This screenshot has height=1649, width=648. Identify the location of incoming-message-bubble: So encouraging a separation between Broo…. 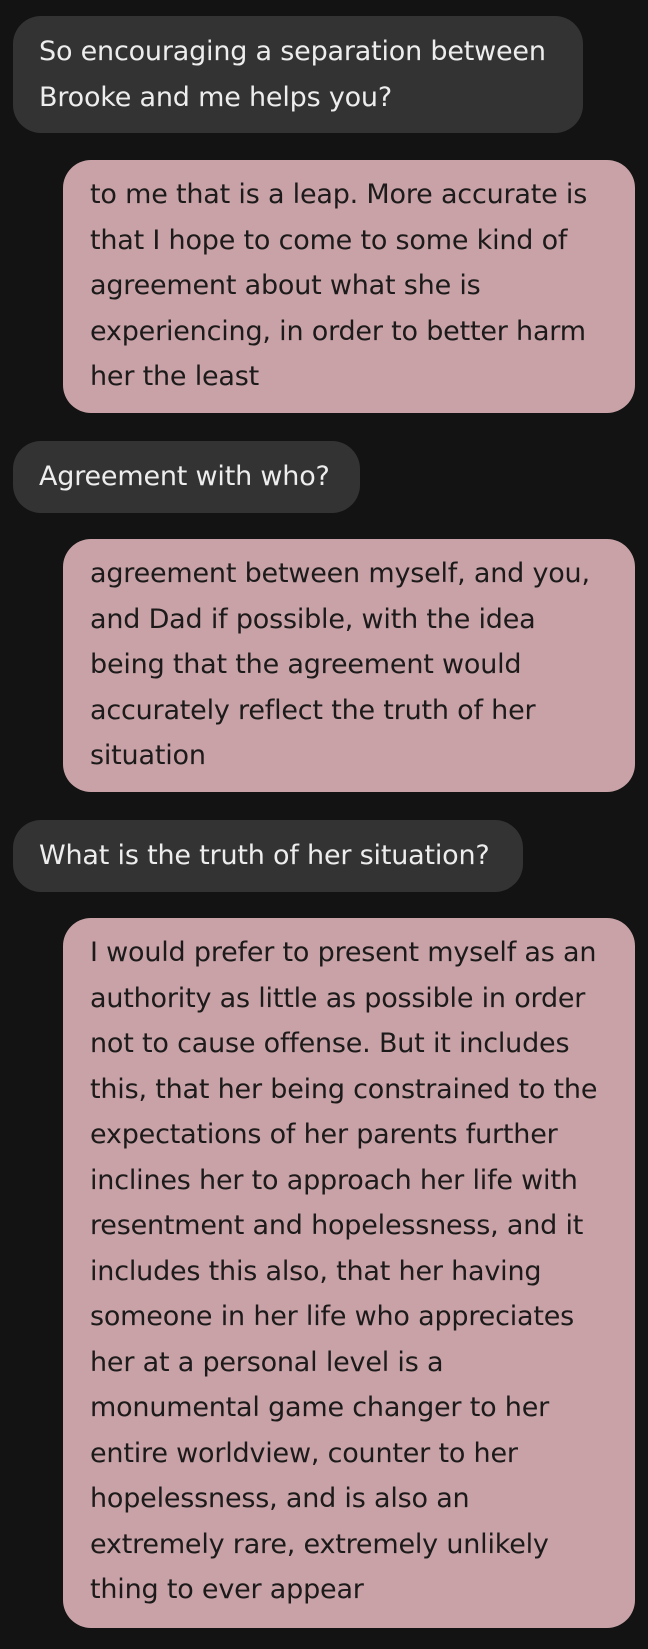
(298, 74).